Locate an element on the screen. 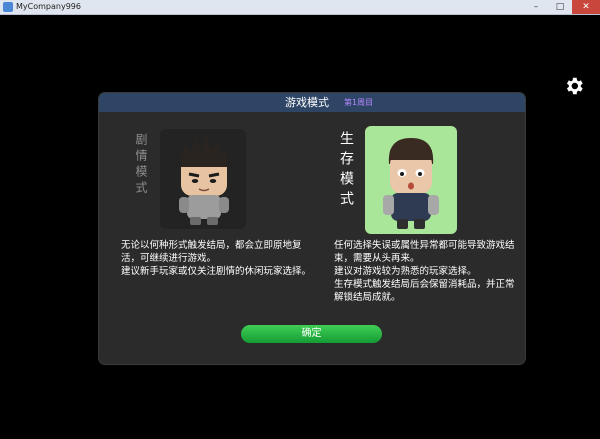  window-titlebar: MyCompany996 – □ ✕ is located at coordinates (300, 7).